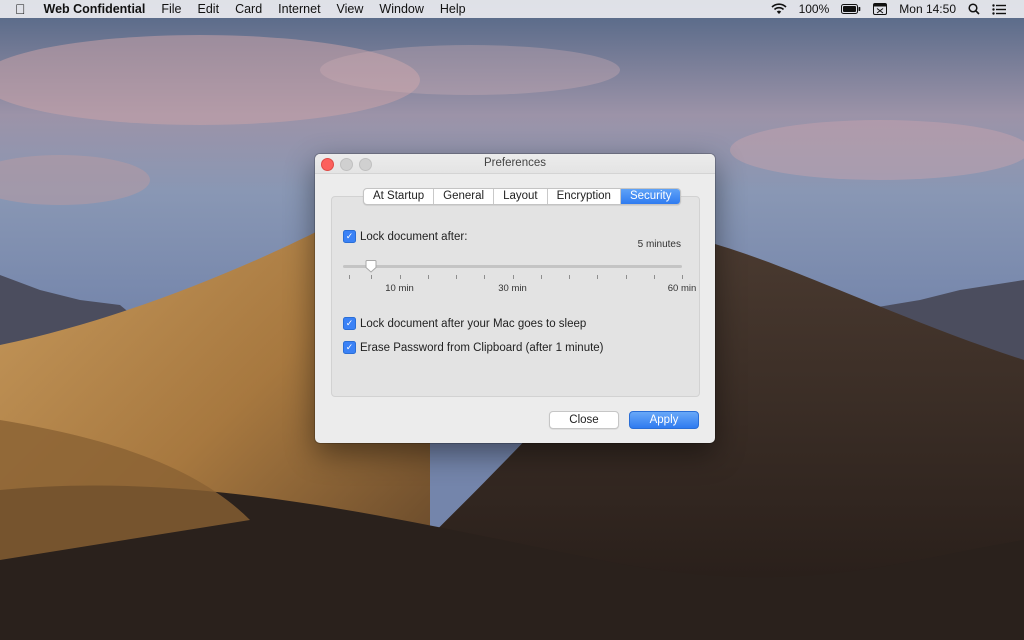 Image resolution: width=1024 pixels, height=640 pixels. Describe the element at coordinates (327, 164) in the screenshot. I see `close-window-icon` at that location.